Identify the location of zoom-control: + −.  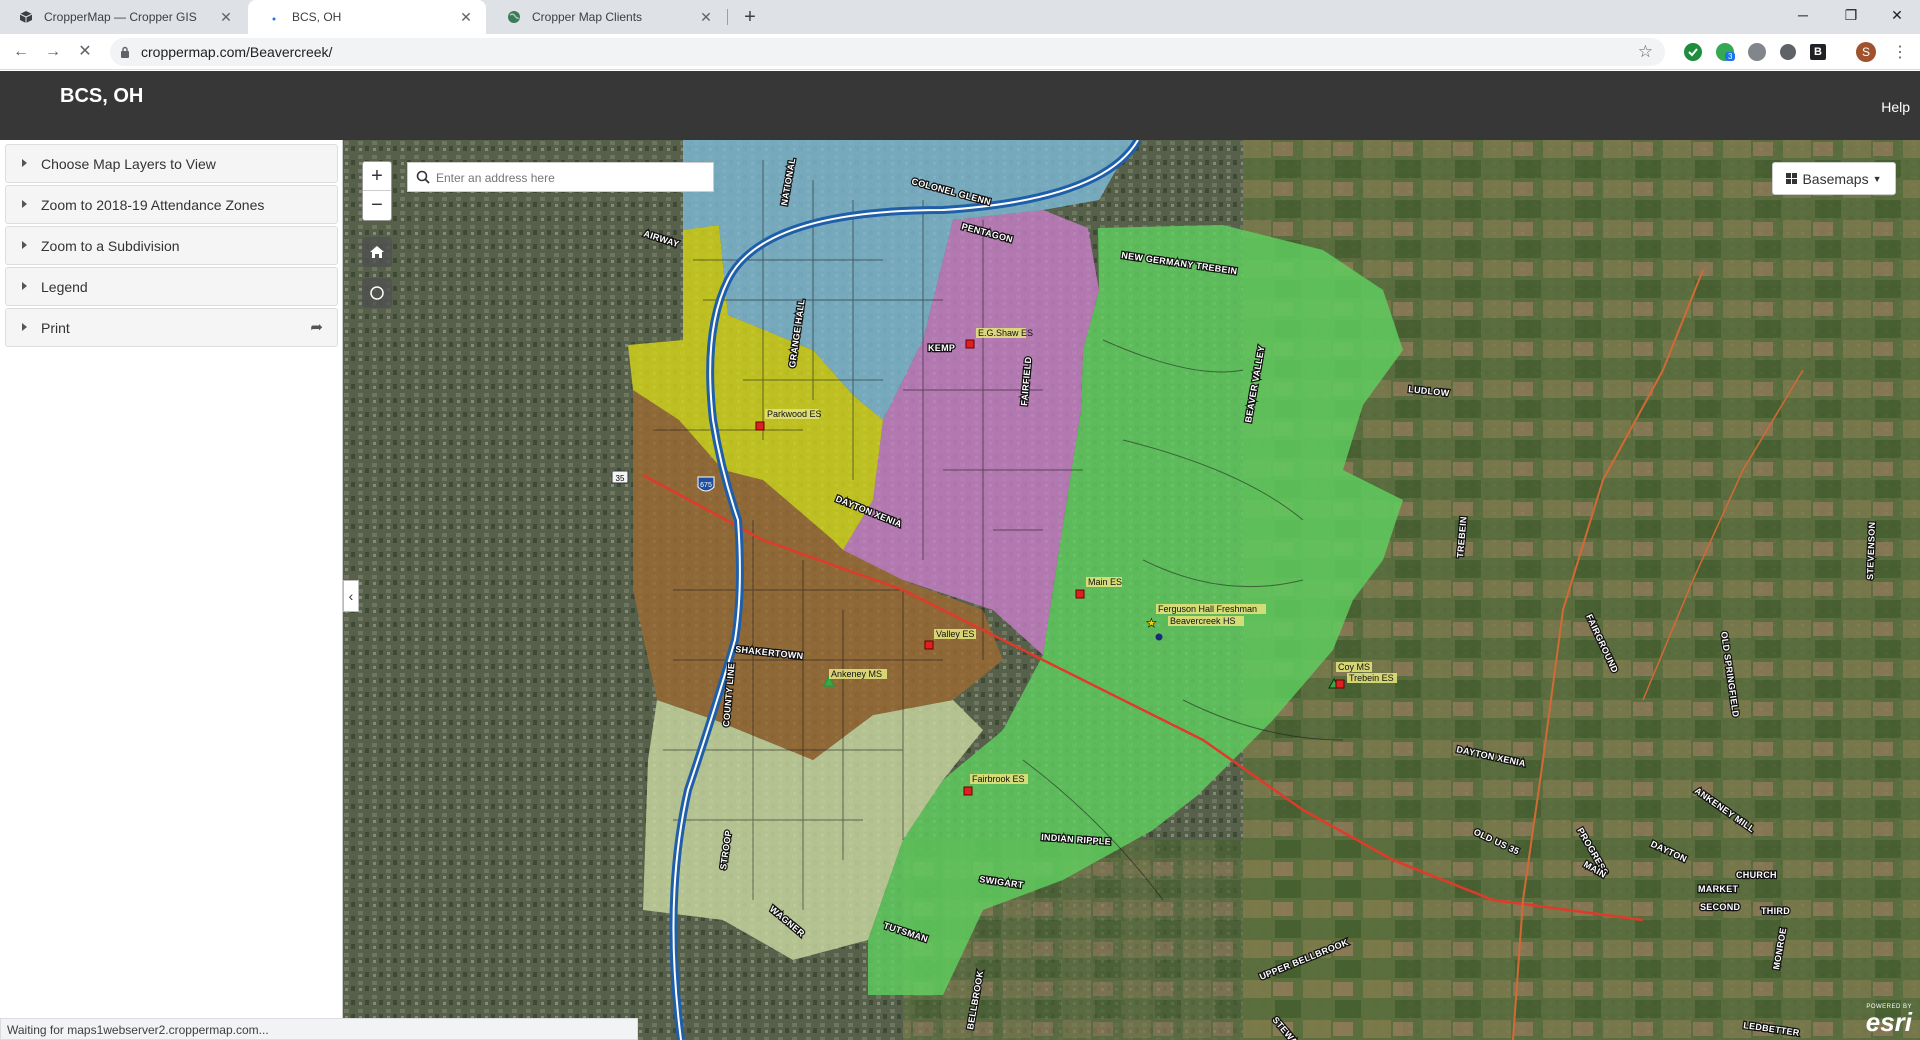
(377, 191).